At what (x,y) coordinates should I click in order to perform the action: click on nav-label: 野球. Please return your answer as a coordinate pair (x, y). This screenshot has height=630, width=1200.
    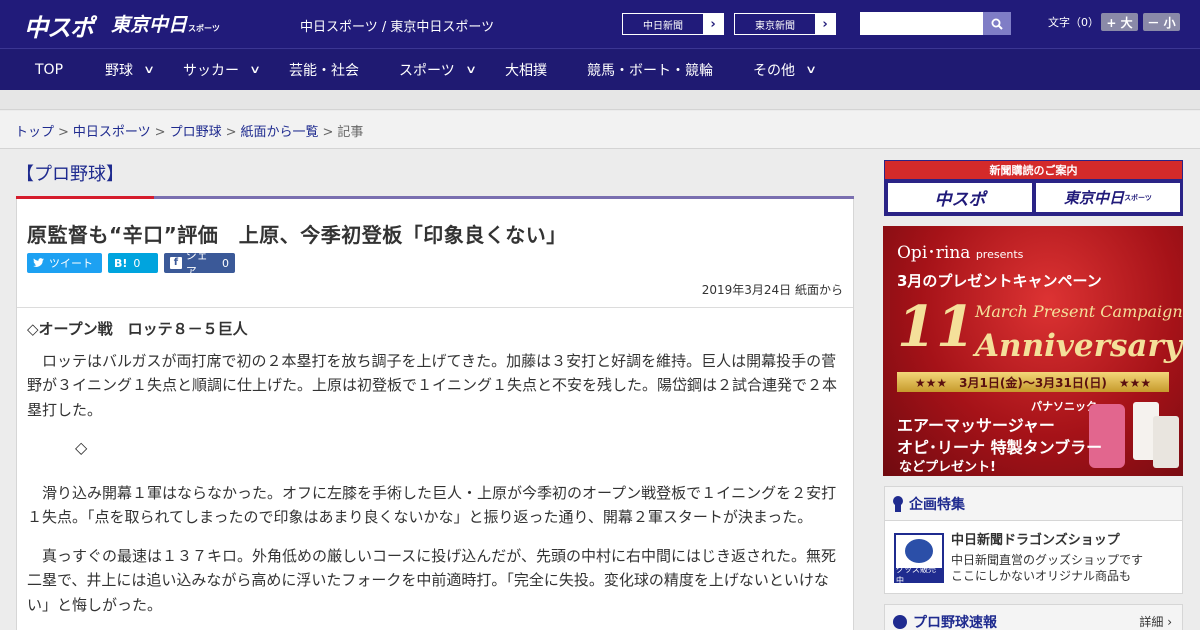
    Looking at the image, I should click on (119, 70).